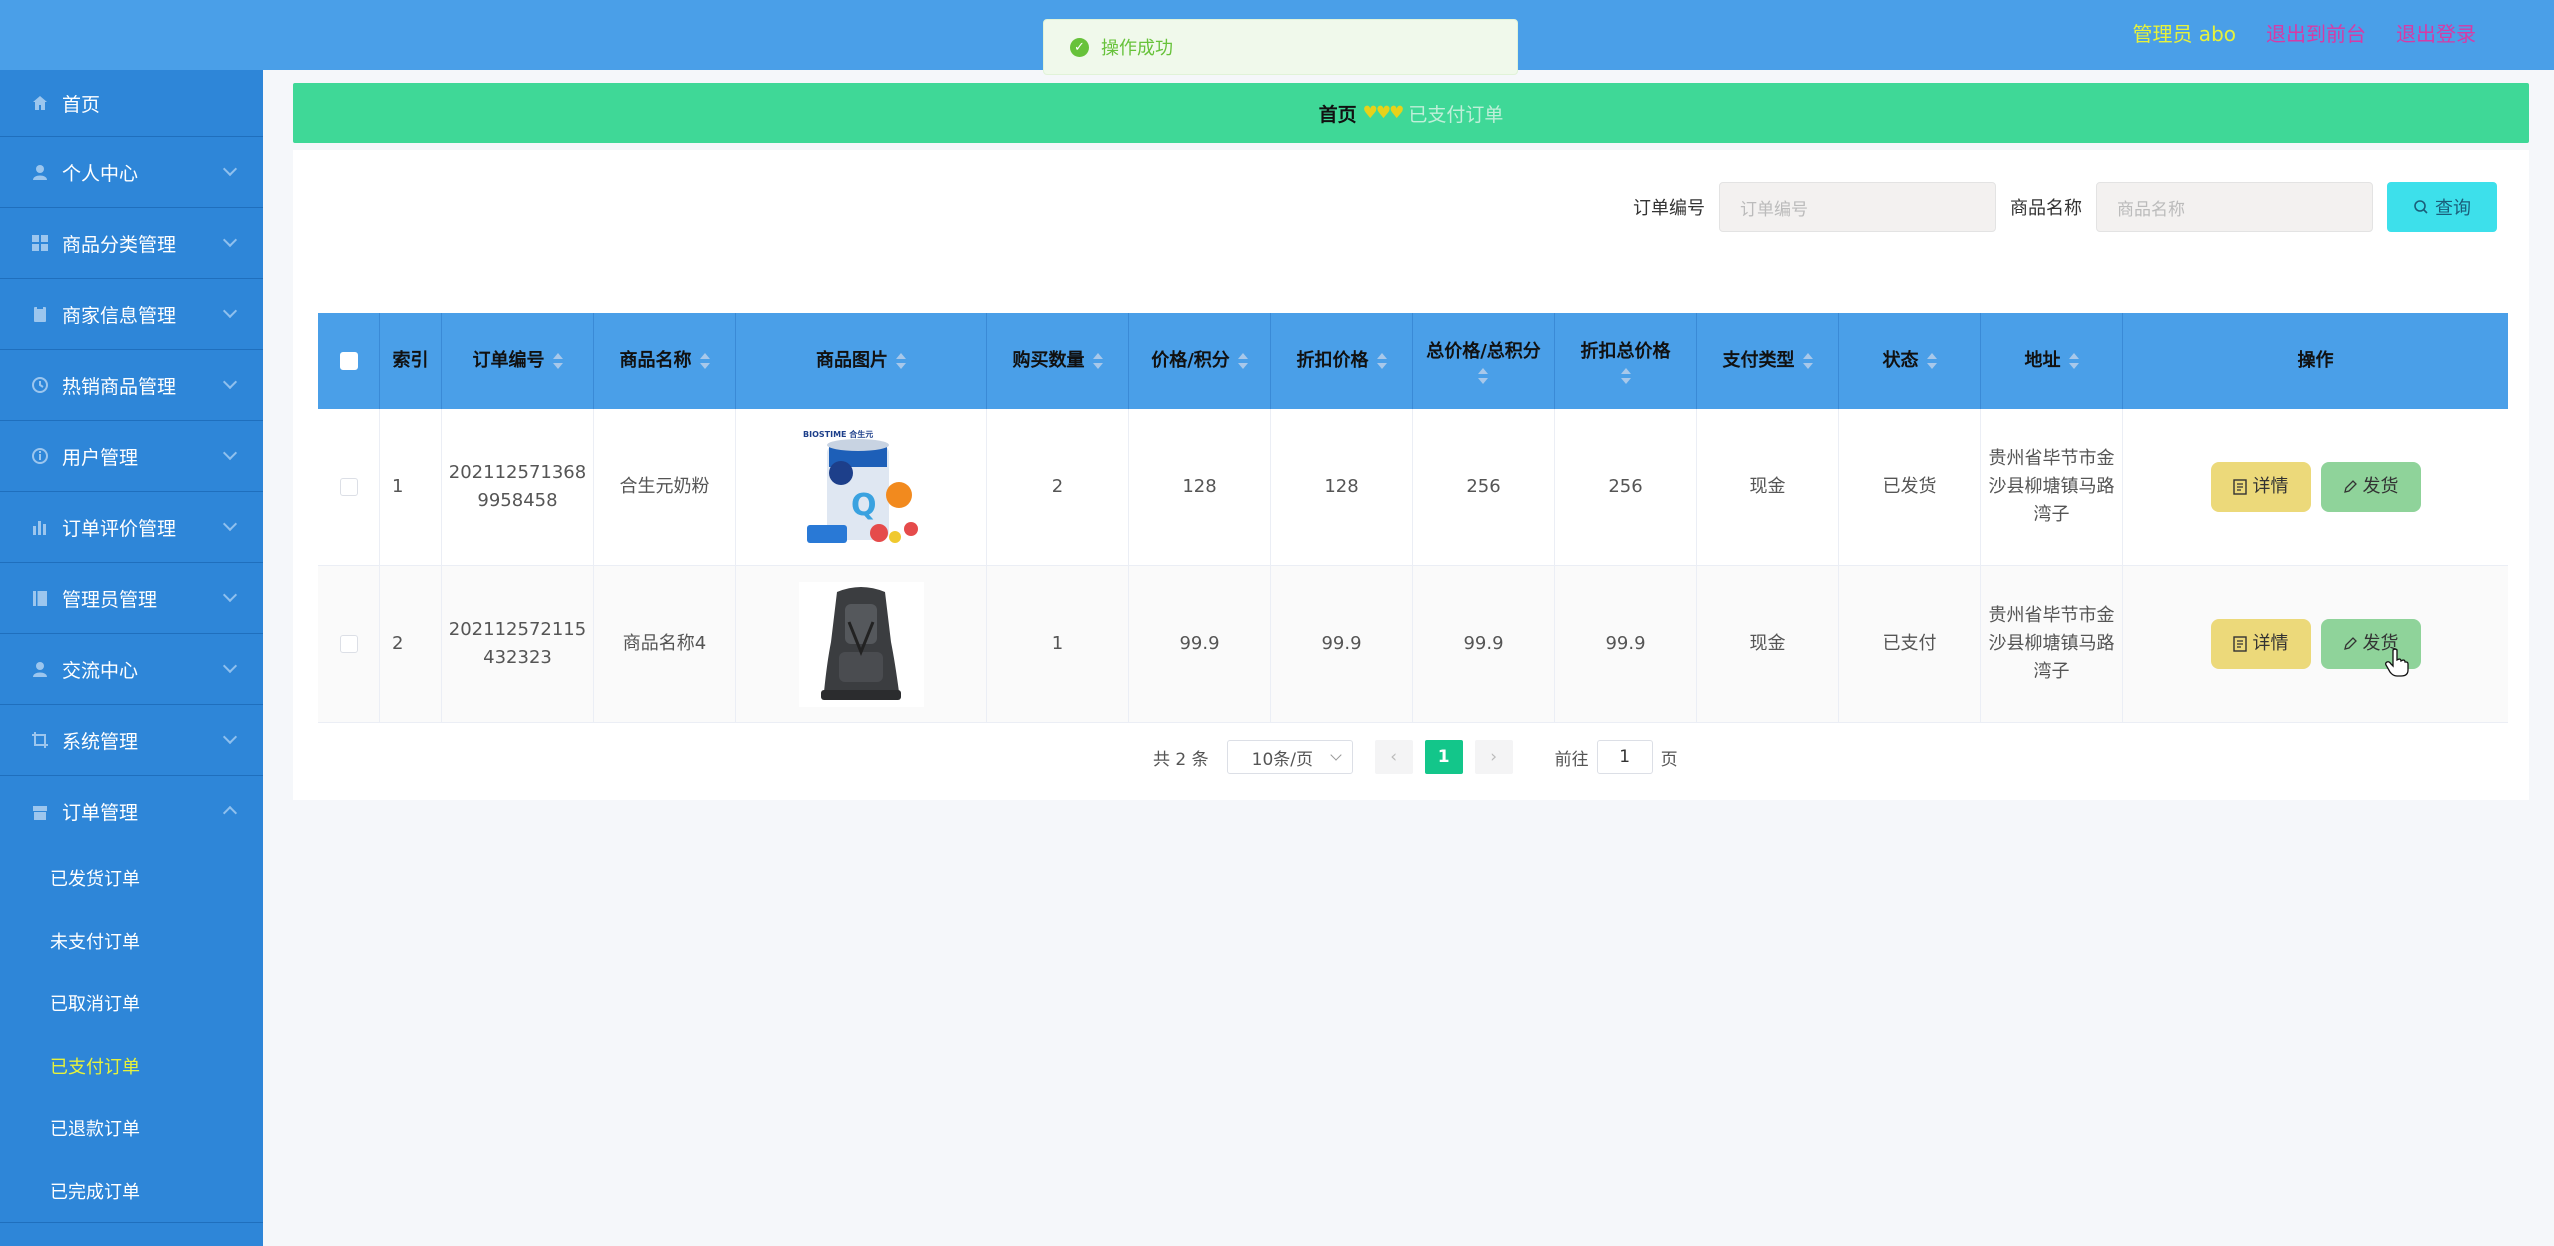 This screenshot has height=1246, width=2554. What do you see at coordinates (1484, 487) in the screenshot?
I see `cell-total: 256` at bounding box center [1484, 487].